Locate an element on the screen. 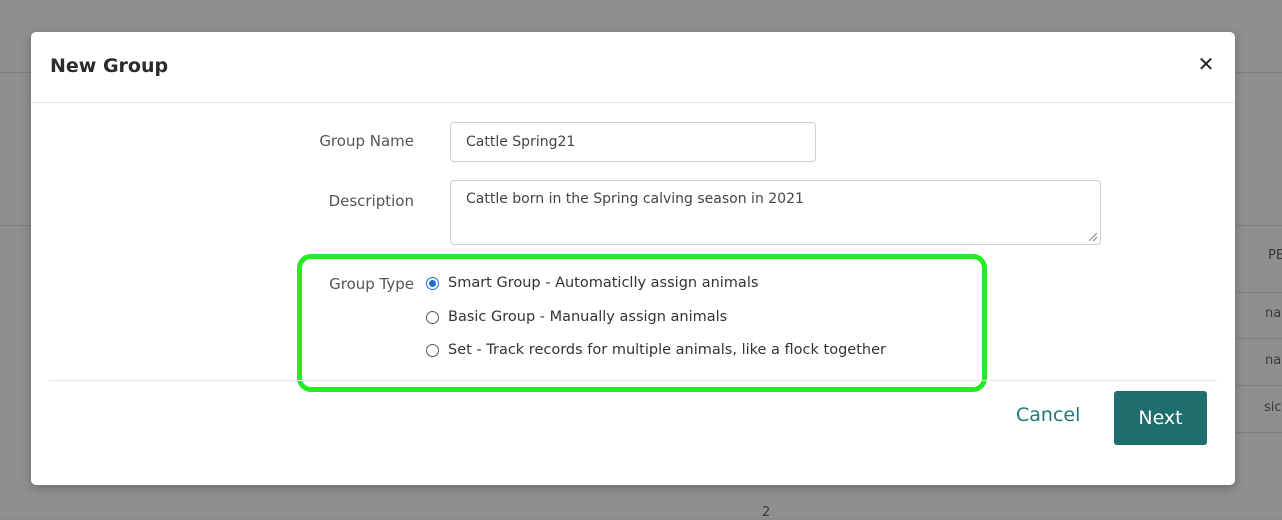  background-cell: sic is located at coordinates (1273, 407).